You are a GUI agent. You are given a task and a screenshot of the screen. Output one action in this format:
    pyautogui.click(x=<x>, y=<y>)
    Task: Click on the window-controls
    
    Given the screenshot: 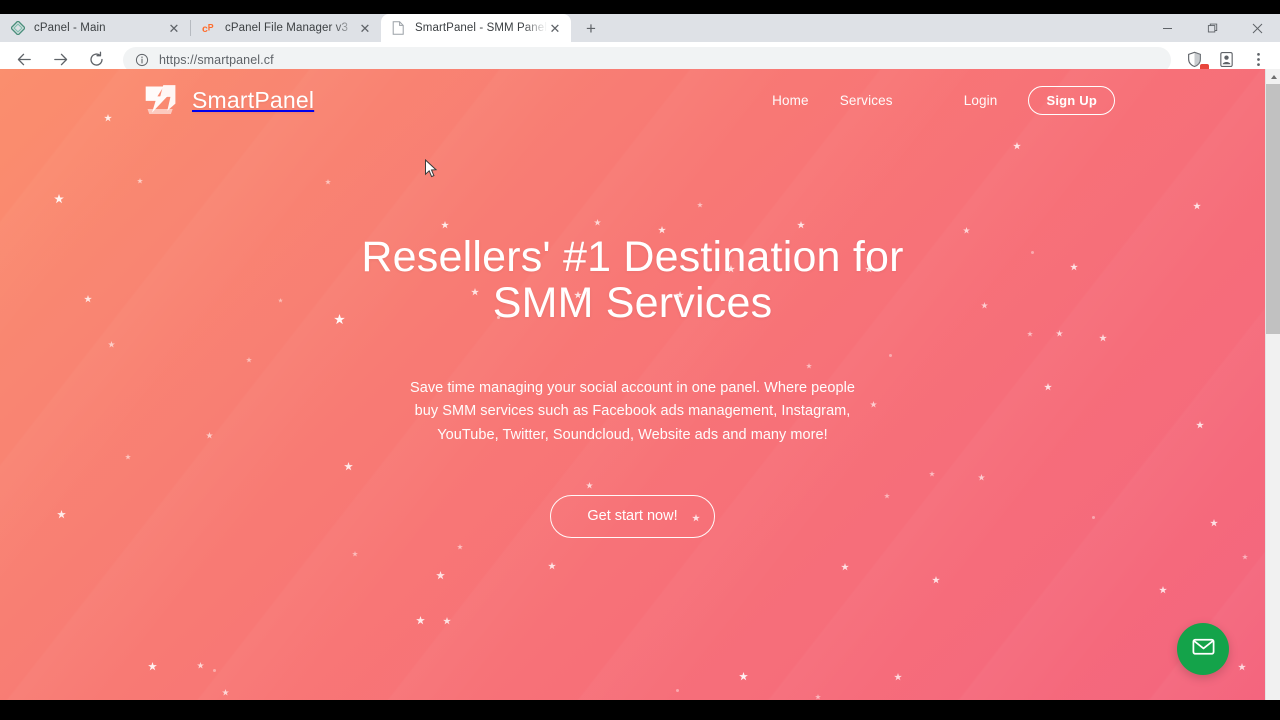 What is the action you would take?
    pyautogui.click(x=1212, y=28)
    